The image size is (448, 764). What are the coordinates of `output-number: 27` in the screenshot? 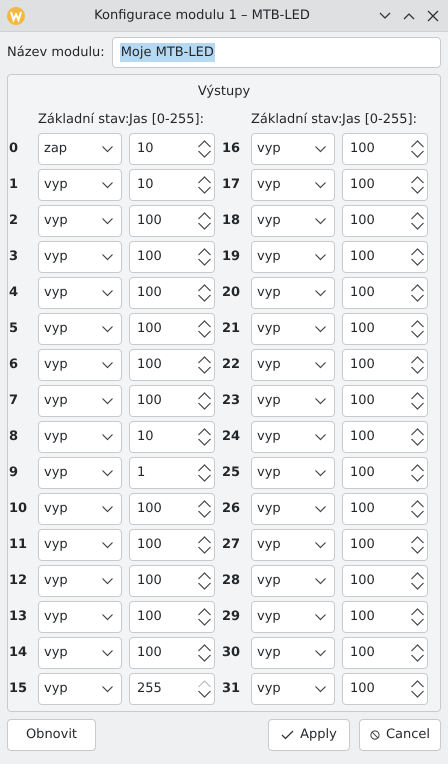 It's located at (231, 545).